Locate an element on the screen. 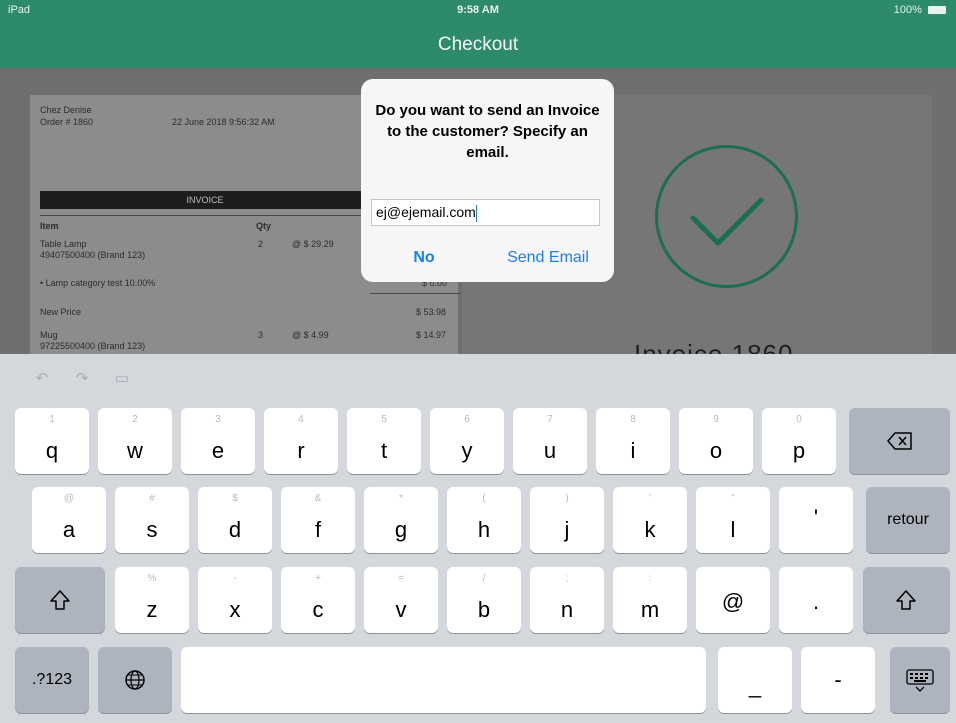 This screenshot has height=723, width=956. key-u: 7u is located at coordinates (550, 441).